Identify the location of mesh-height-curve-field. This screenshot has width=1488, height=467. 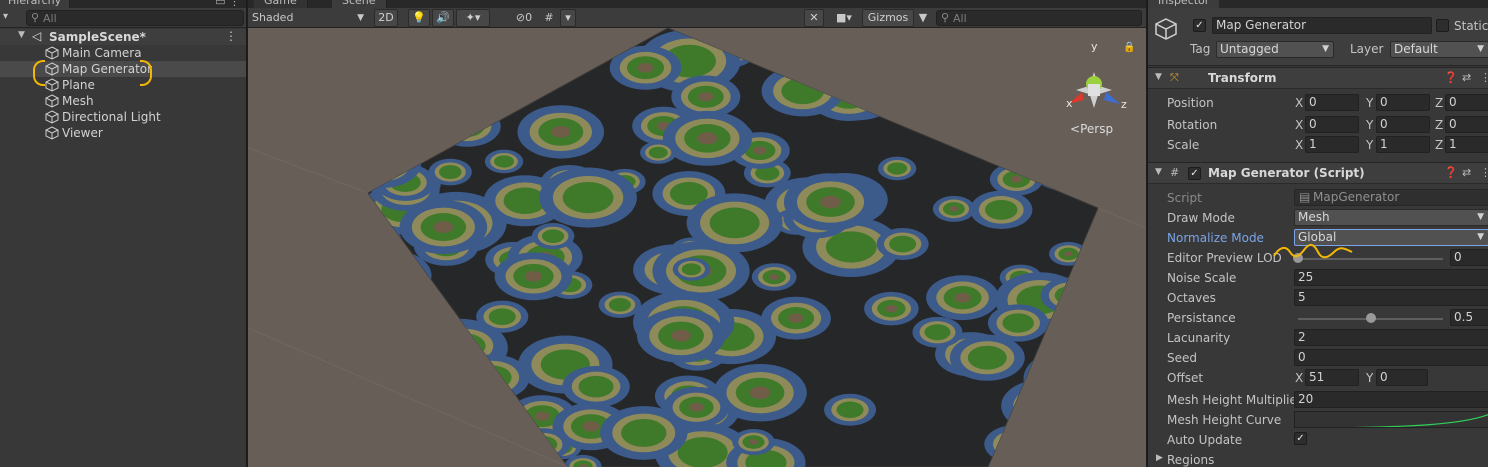
(1391, 419).